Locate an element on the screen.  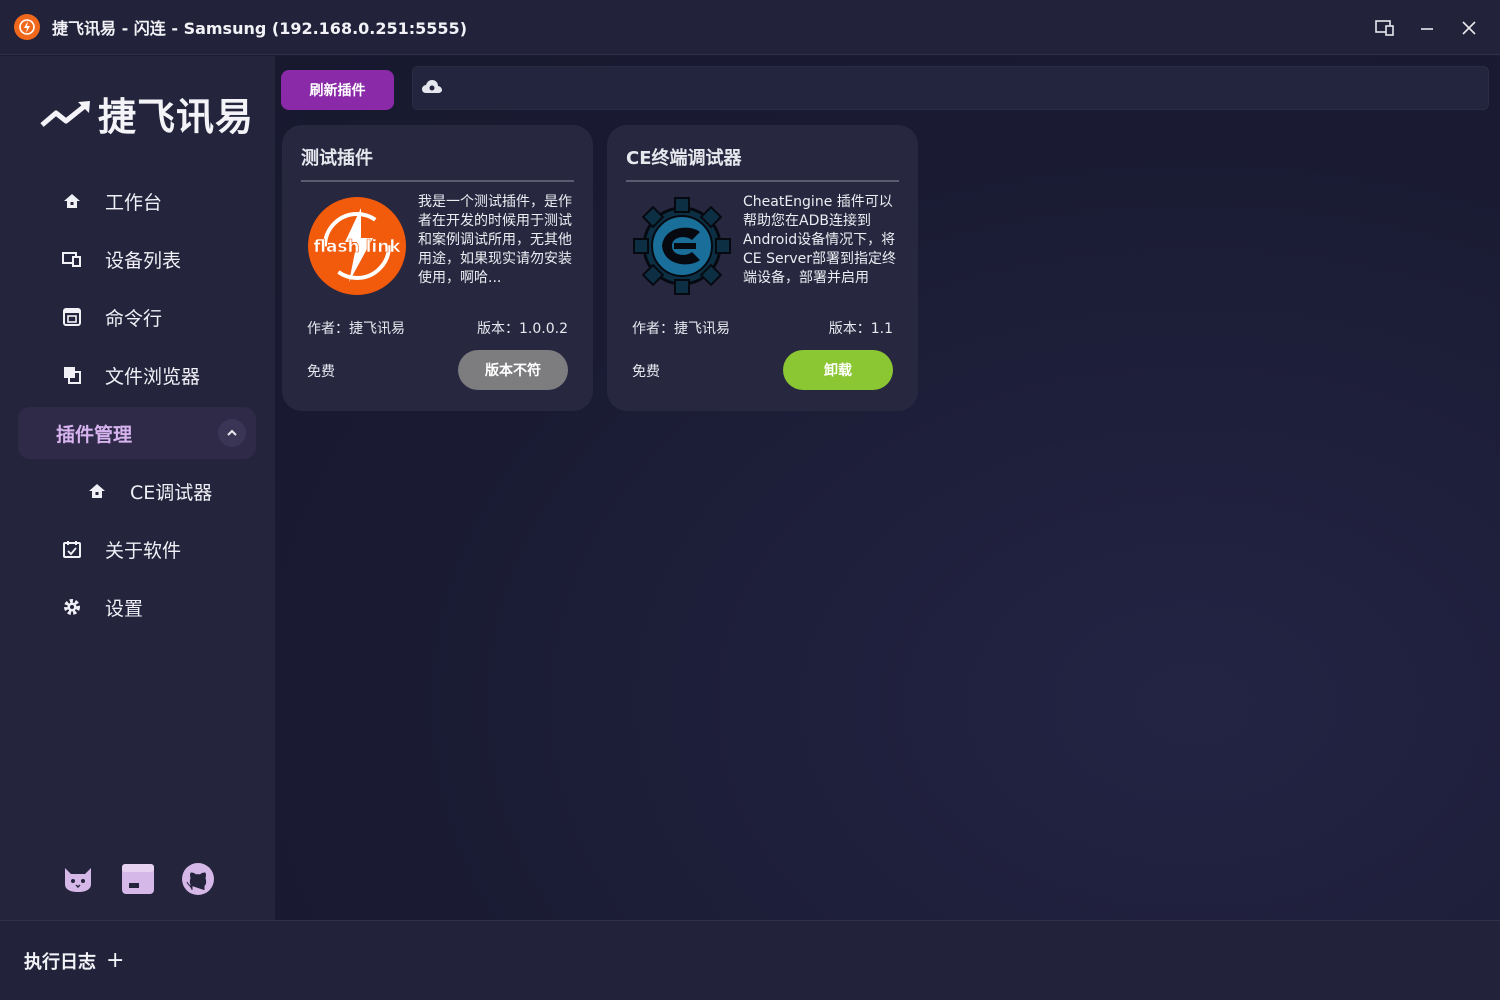
log-panel: 执行日志 + is located at coordinates (750, 960).